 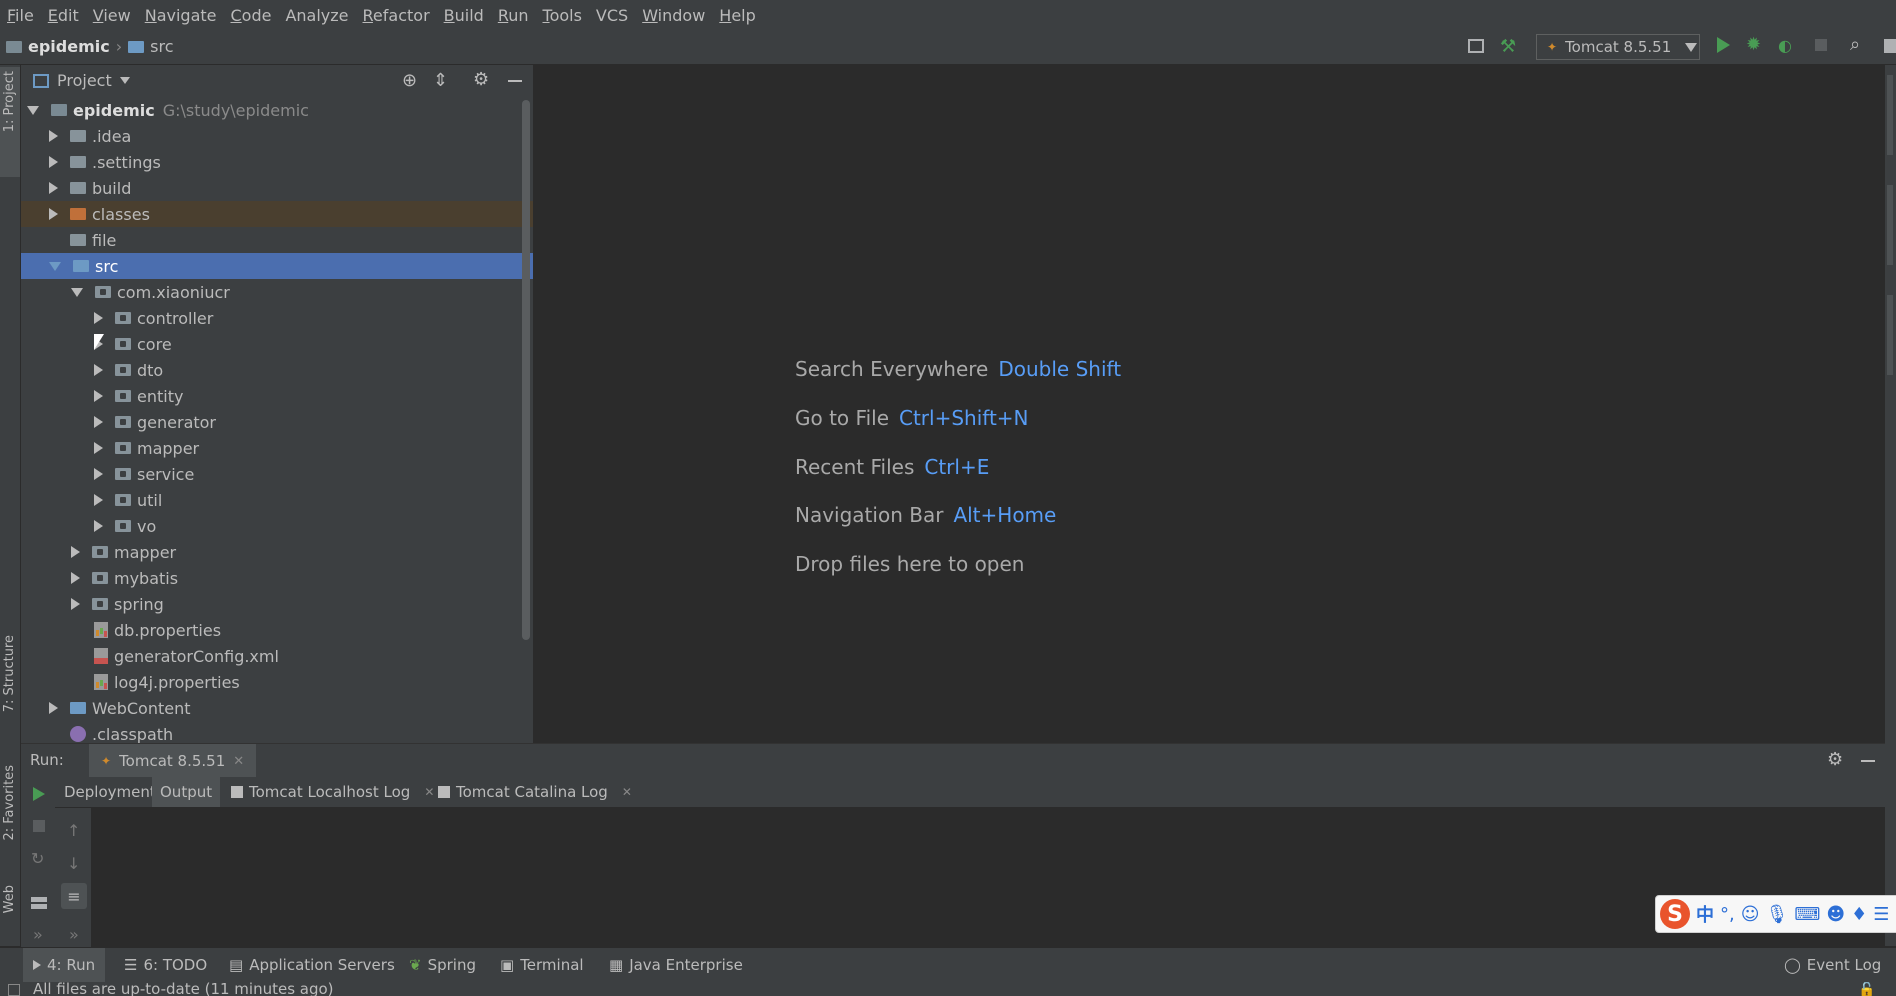 I want to click on tab-deployment: Deployment, so click(x=110, y=792).